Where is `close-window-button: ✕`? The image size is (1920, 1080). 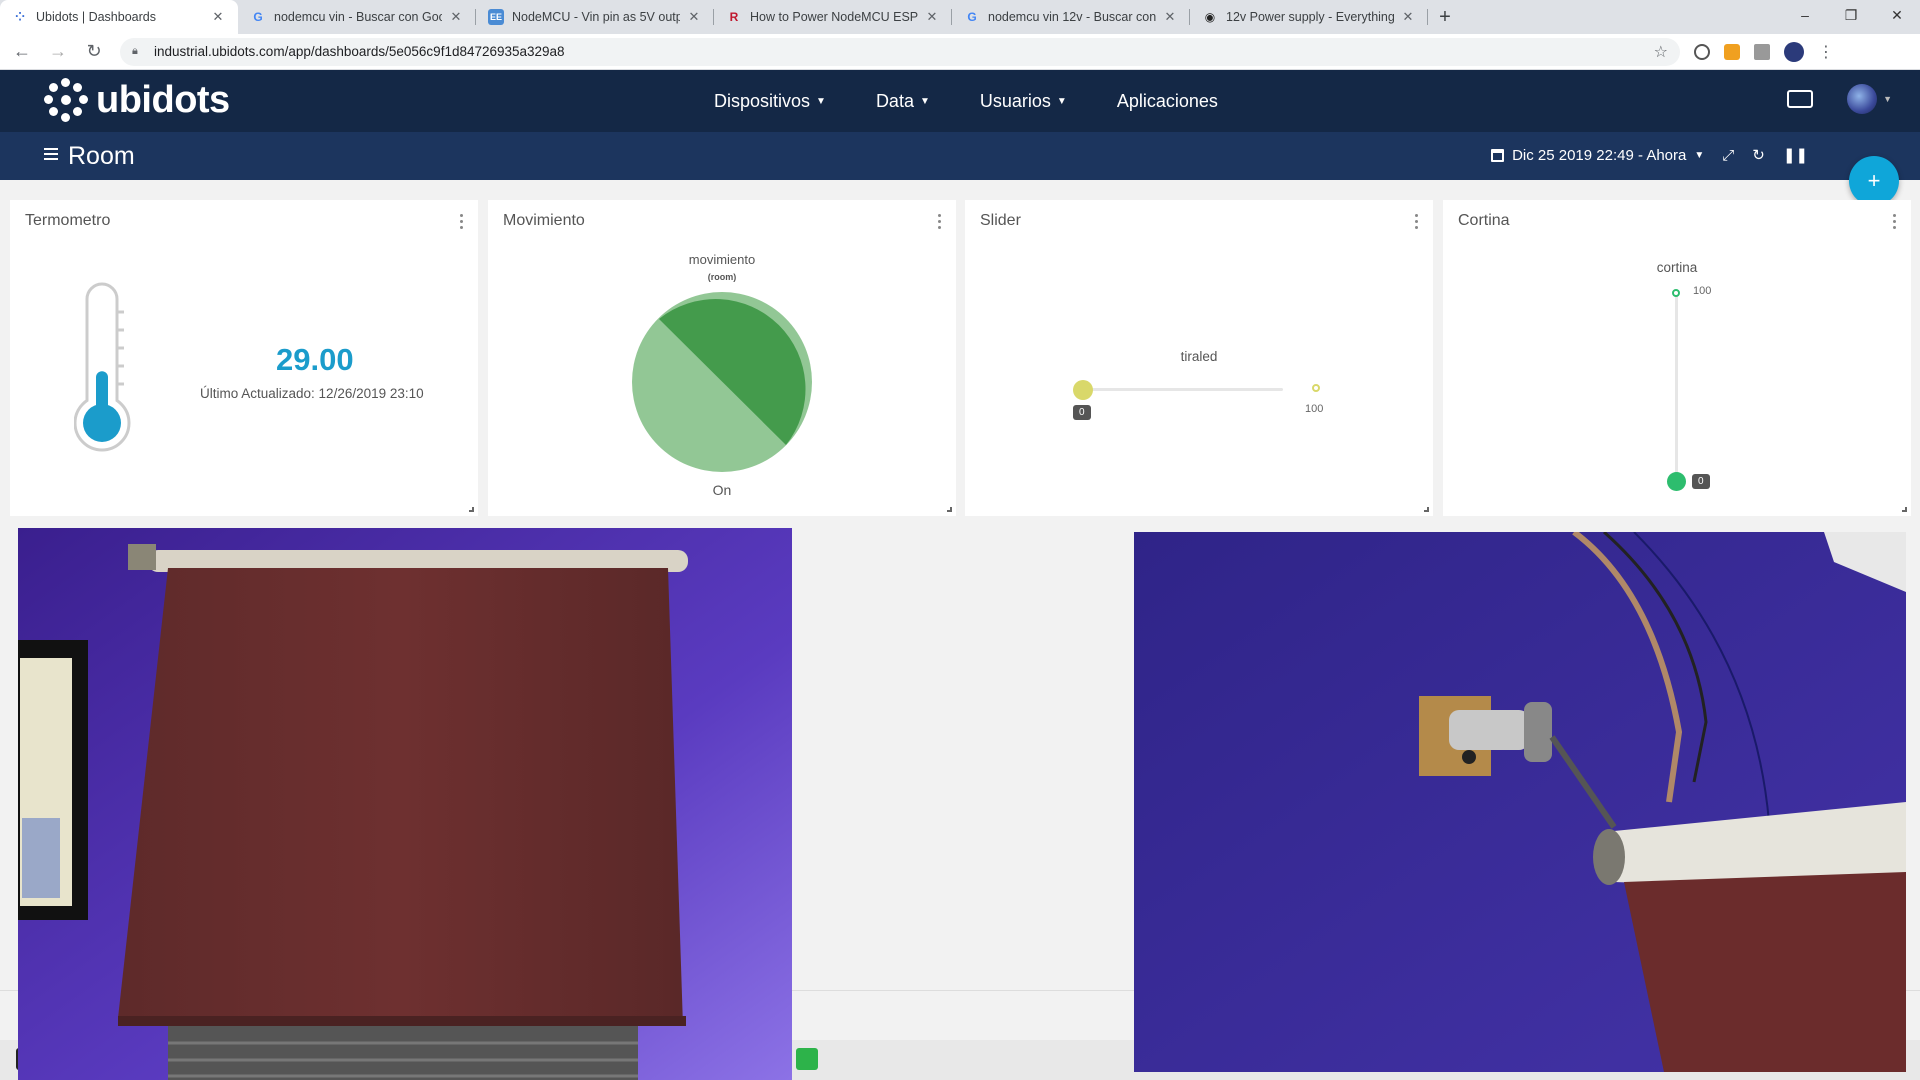
close-window-button: ✕ is located at coordinates (1897, 15).